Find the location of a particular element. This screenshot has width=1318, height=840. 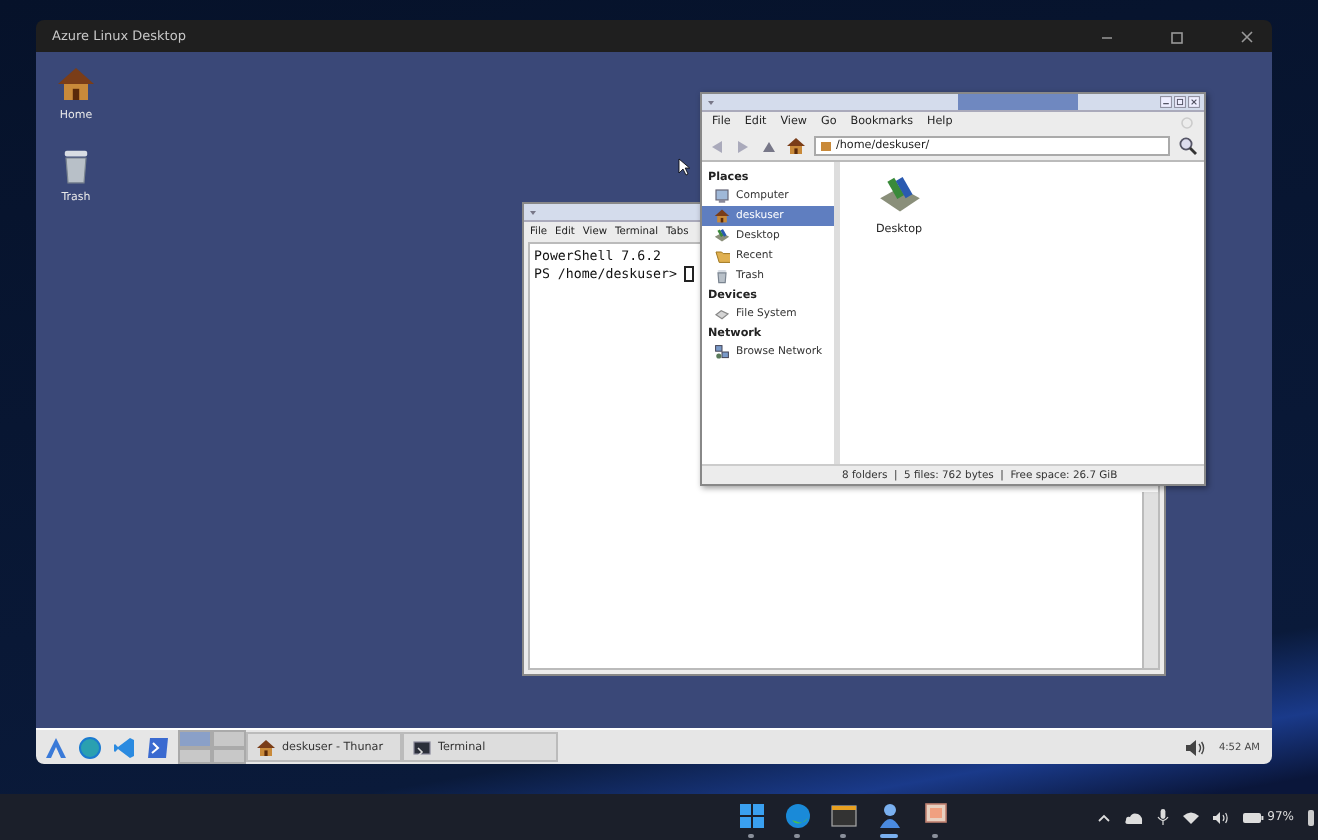

wifi-icon is located at coordinates (1190, 817).